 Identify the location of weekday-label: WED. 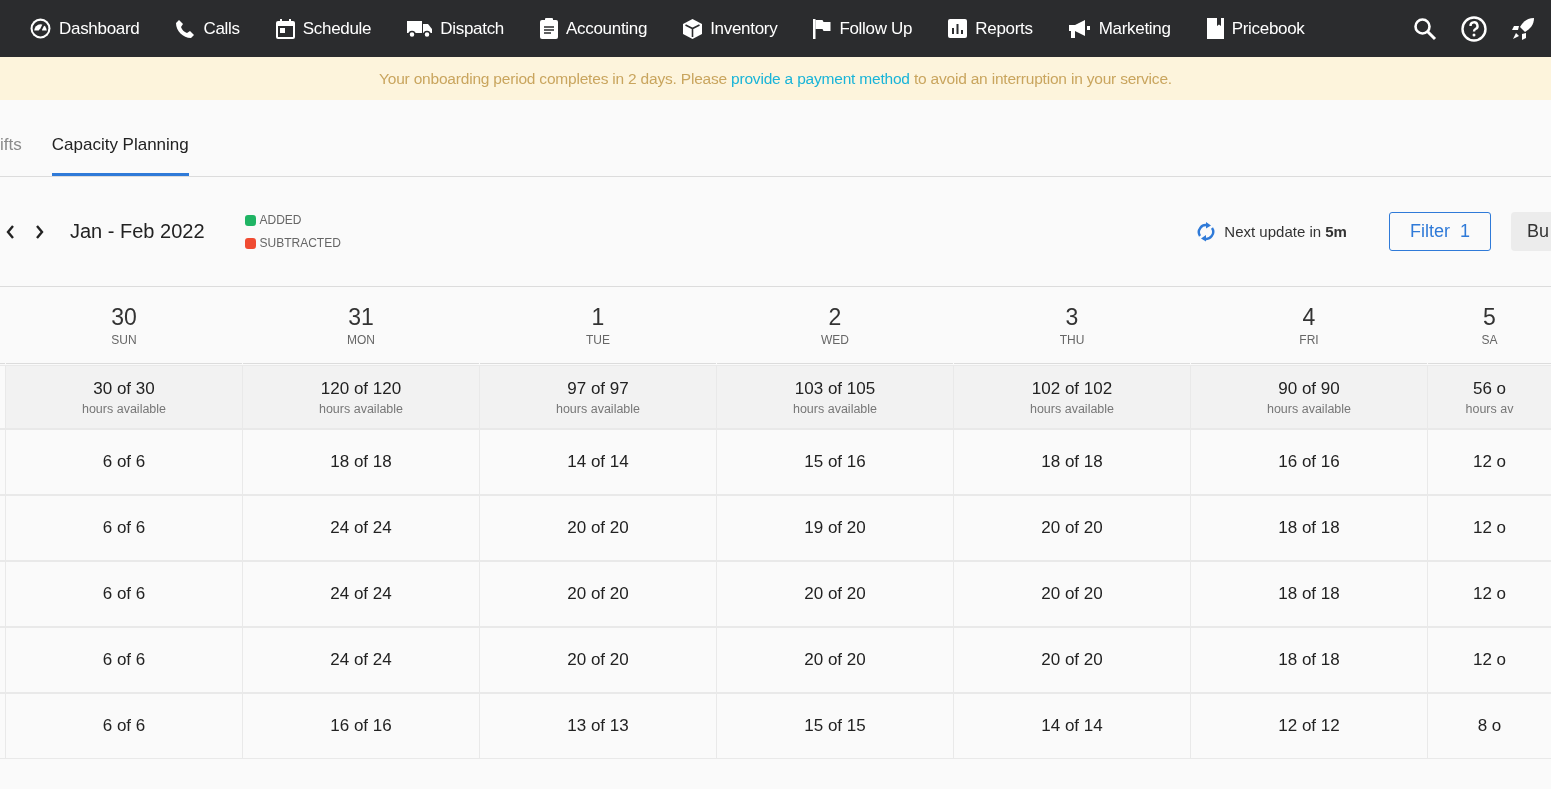
(835, 339).